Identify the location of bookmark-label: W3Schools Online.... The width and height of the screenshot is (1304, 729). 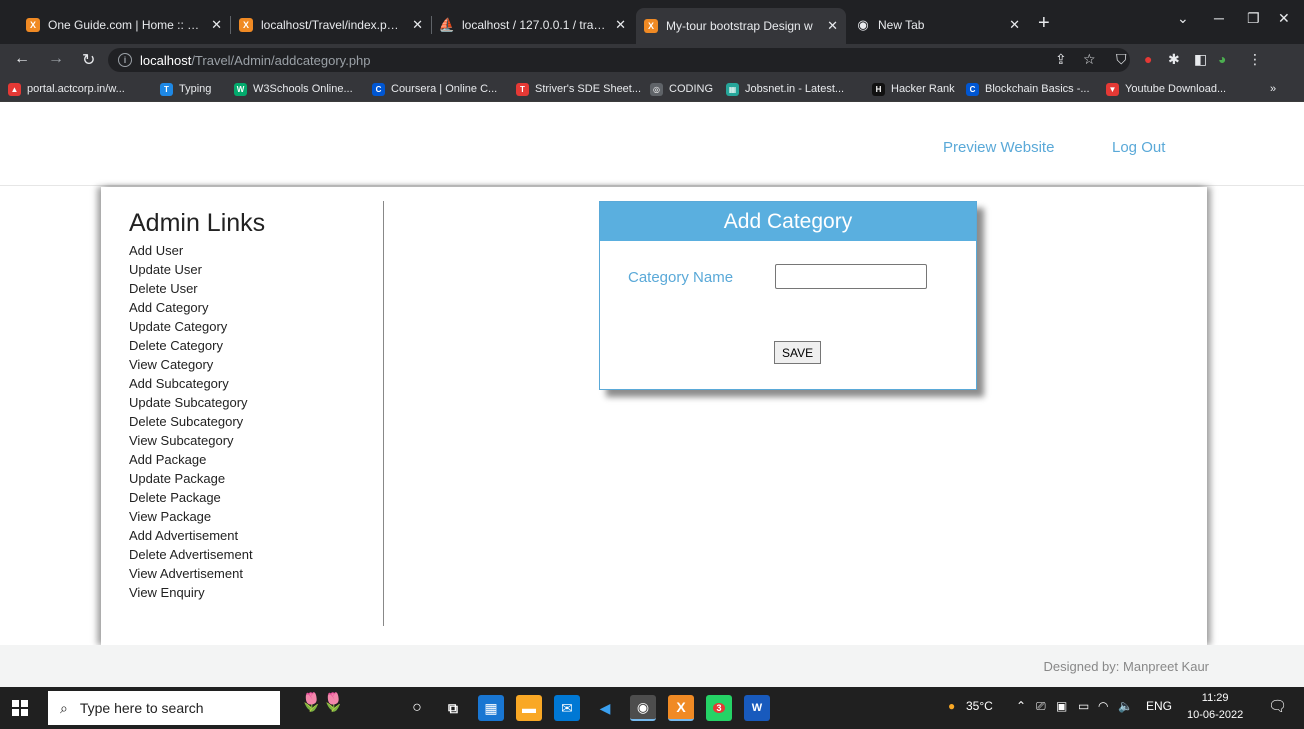
(303, 89).